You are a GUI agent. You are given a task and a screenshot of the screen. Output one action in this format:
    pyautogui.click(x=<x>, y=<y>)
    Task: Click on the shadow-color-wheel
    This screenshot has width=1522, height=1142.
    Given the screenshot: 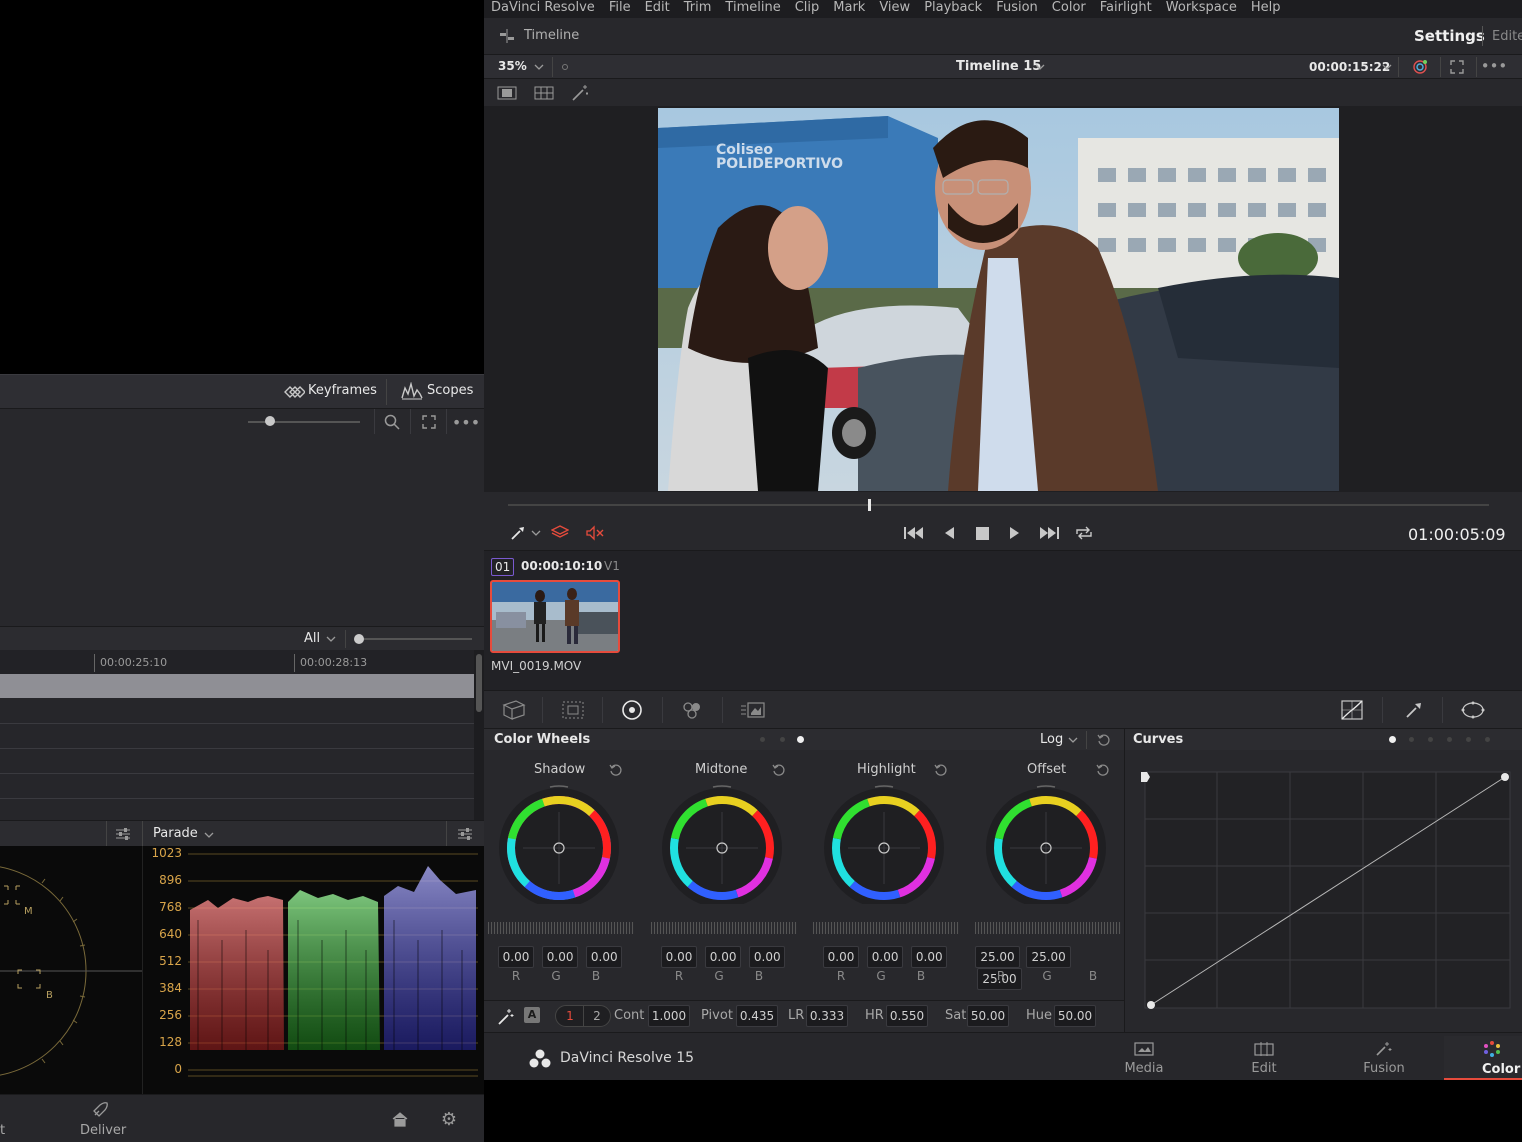 What is the action you would take?
    pyautogui.click(x=559, y=843)
    